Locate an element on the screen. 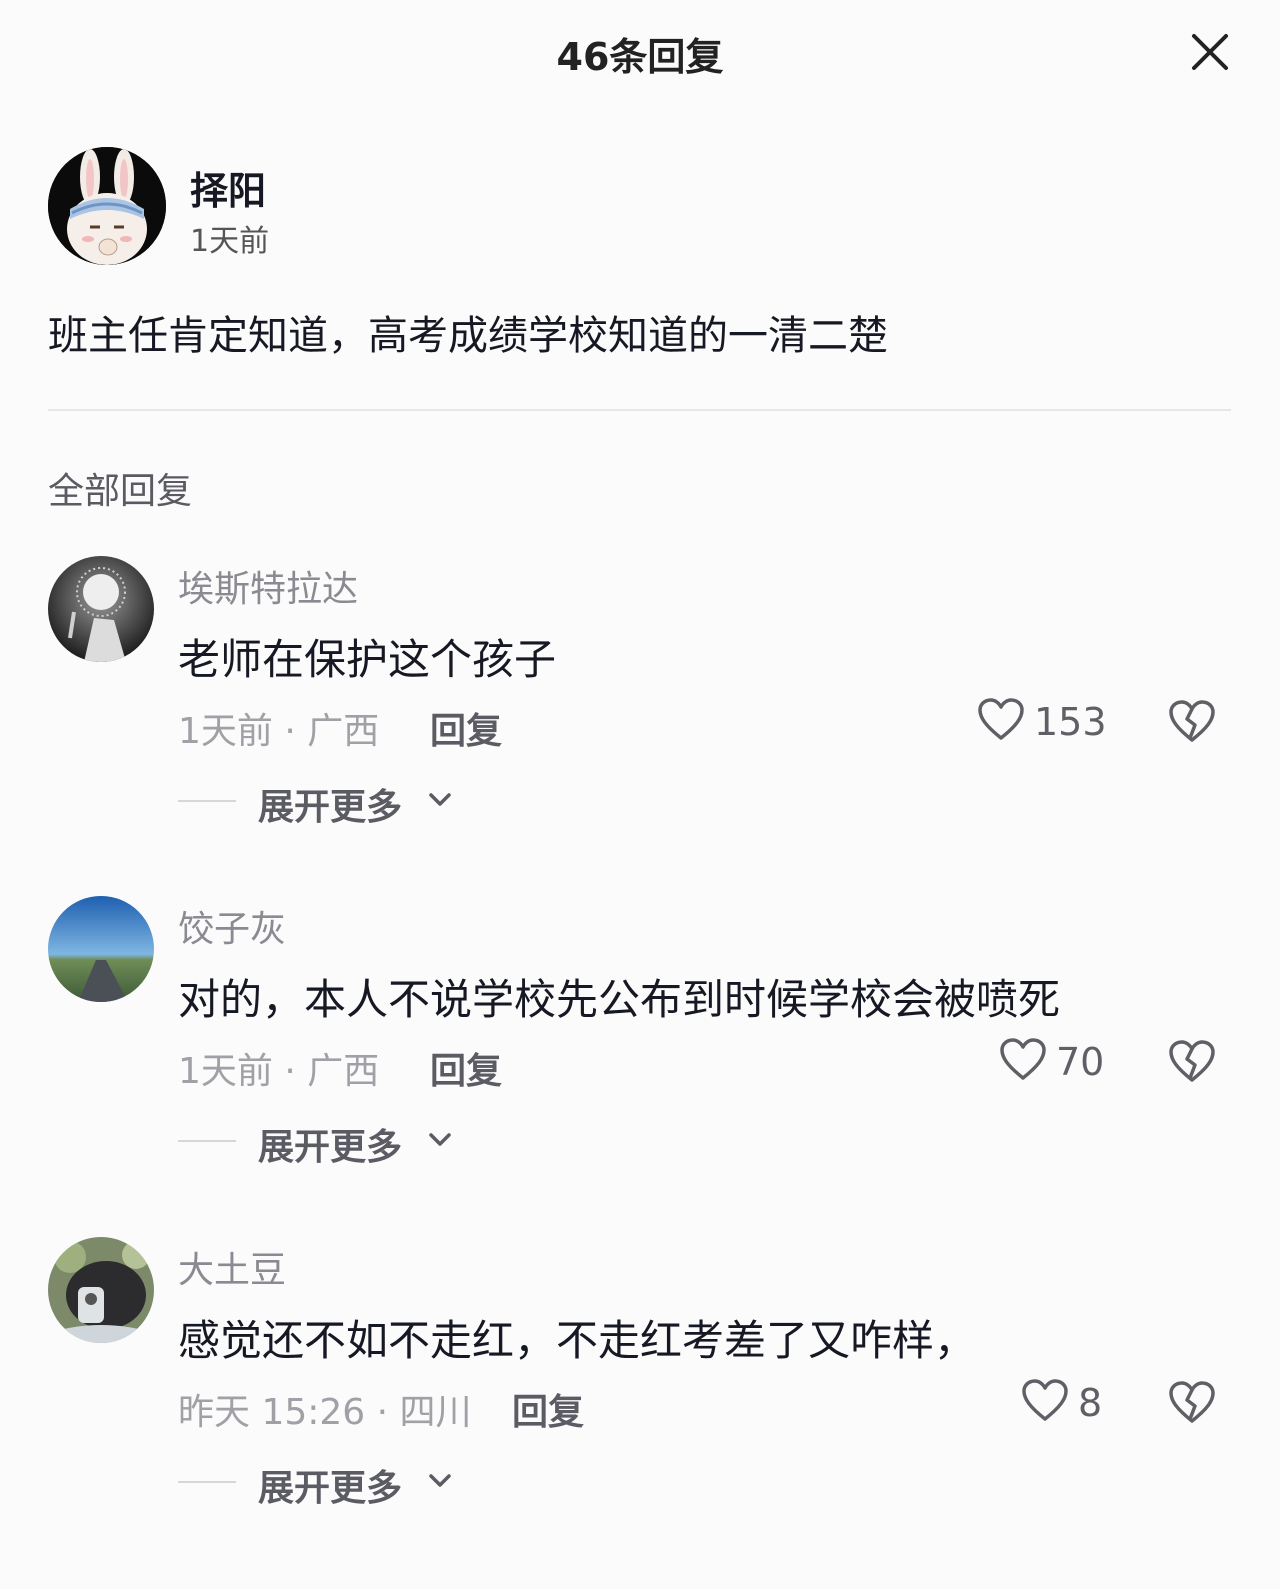 This screenshot has height=1589, width=1280. close-button is located at coordinates (1210, 52).